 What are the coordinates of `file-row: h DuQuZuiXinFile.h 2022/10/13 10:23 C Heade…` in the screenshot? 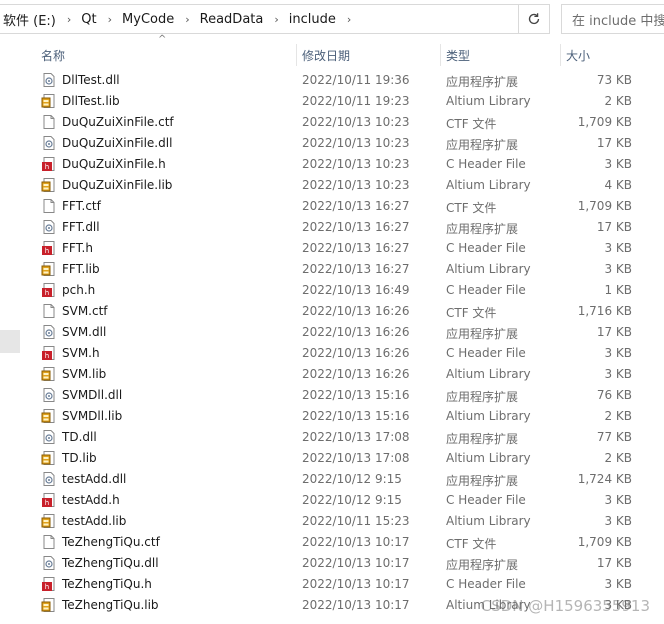 It's located at (332, 164).